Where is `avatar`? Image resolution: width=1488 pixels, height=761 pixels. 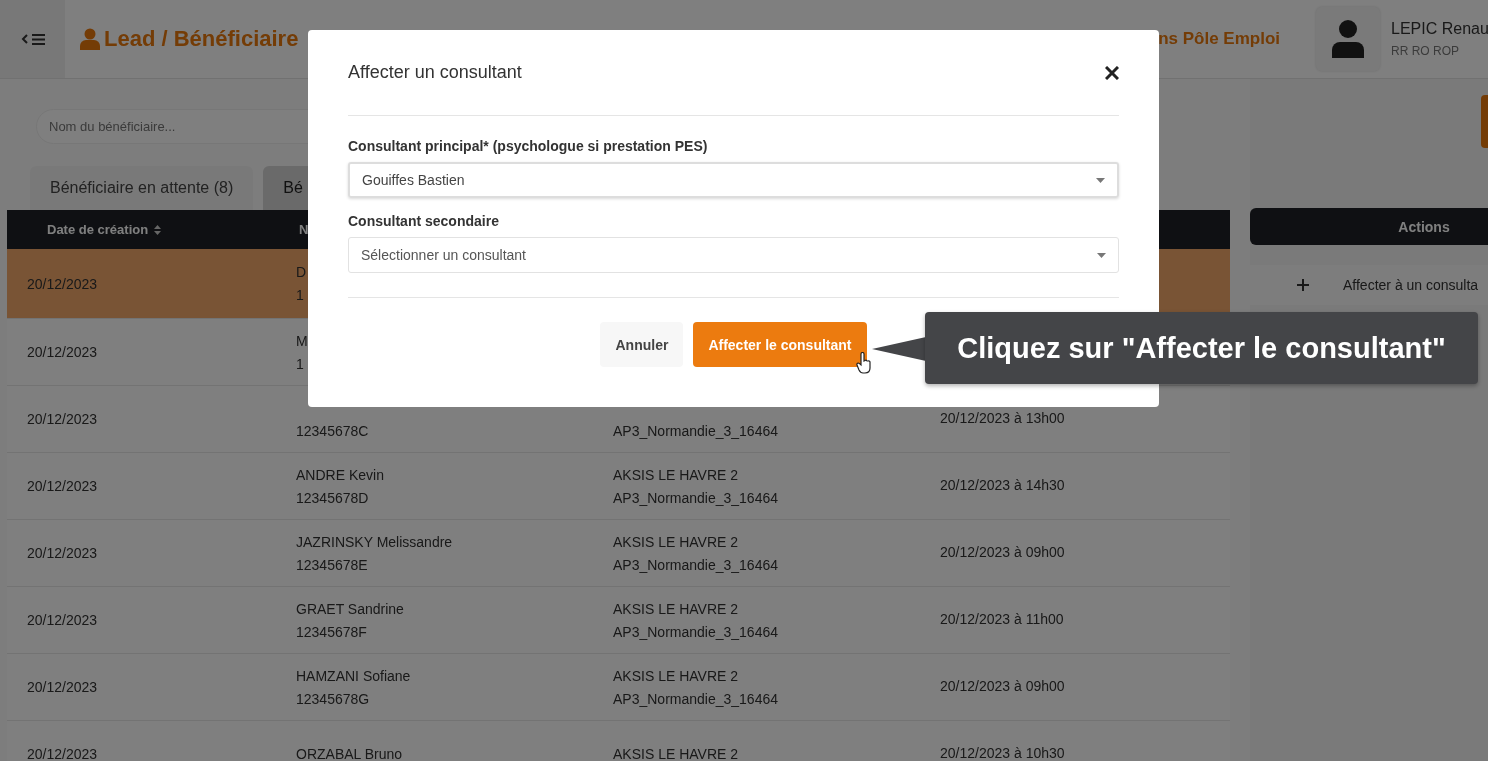
avatar is located at coordinates (1348, 39).